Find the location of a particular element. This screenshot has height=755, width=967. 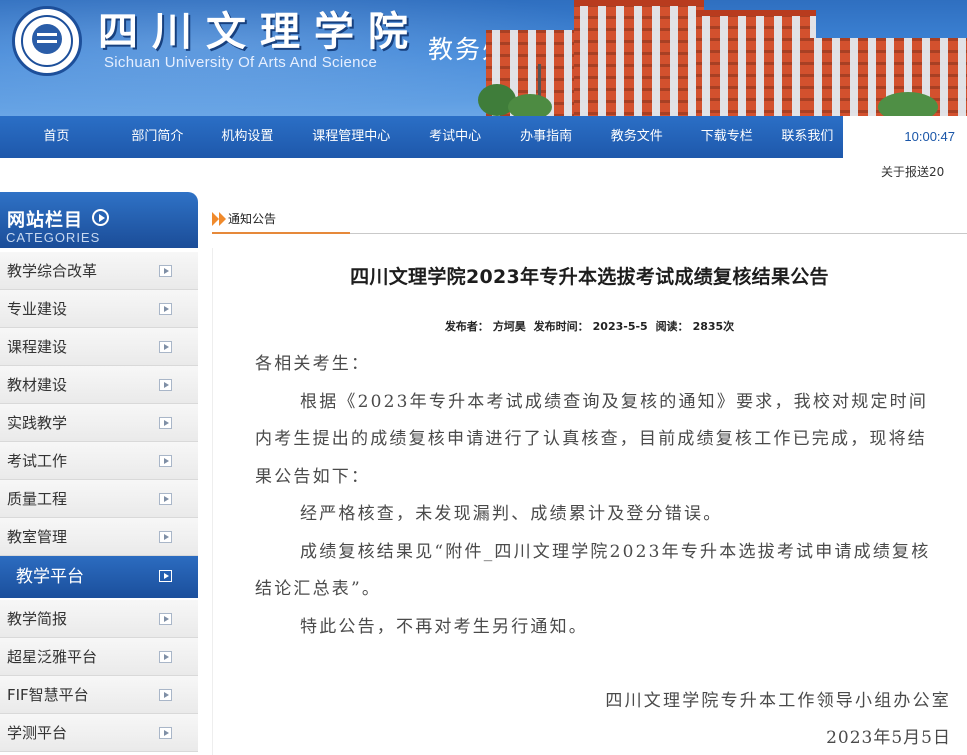

sidebar-item-label: FIF智慧平台 is located at coordinates (48, 695).